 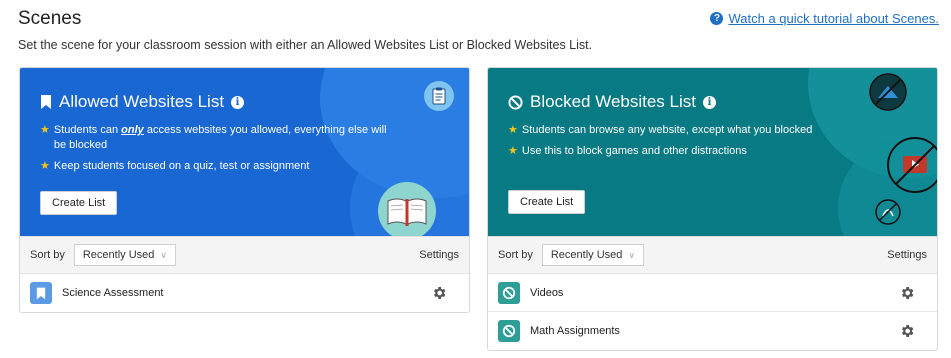 What do you see at coordinates (575, 331) in the screenshot?
I see `list-item-label: Math Assignments` at bounding box center [575, 331].